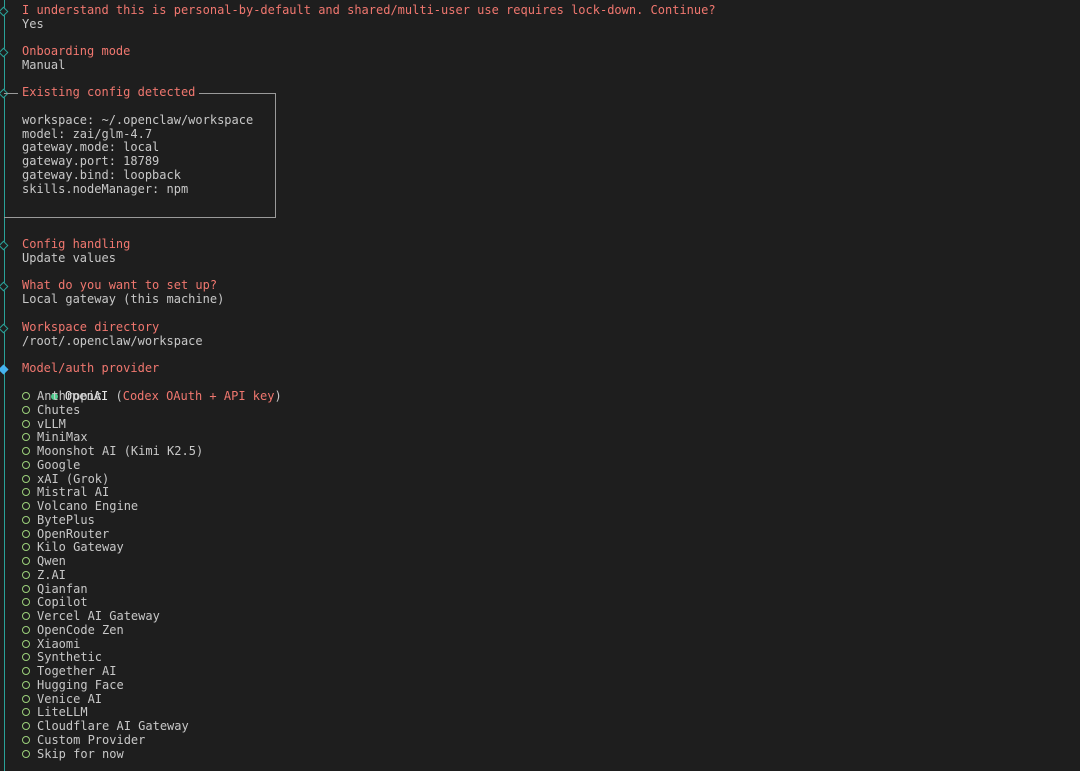 This screenshot has width=1080, height=771. Describe the element at coordinates (73, 478) in the screenshot. I see `provider-option-label: xAI (Grok)` at that location.